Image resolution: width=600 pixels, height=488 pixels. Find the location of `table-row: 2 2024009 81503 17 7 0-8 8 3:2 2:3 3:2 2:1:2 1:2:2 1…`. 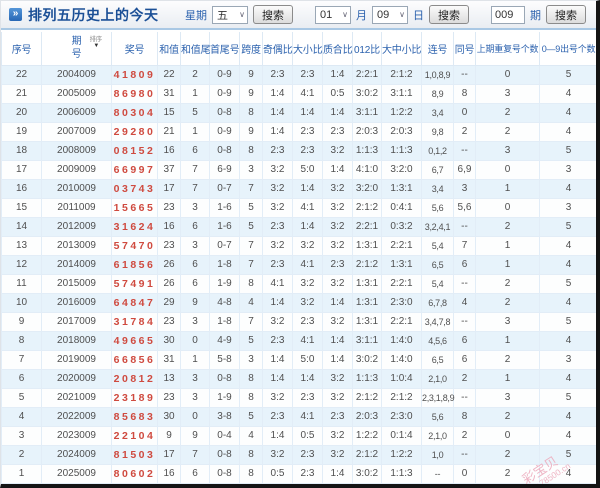

table-row: 2 2024009 81503 17 7 0-8 8 3:2 2:3 3:2 2:1:2 1:2:2 1… is located at coordinates (298, 454).